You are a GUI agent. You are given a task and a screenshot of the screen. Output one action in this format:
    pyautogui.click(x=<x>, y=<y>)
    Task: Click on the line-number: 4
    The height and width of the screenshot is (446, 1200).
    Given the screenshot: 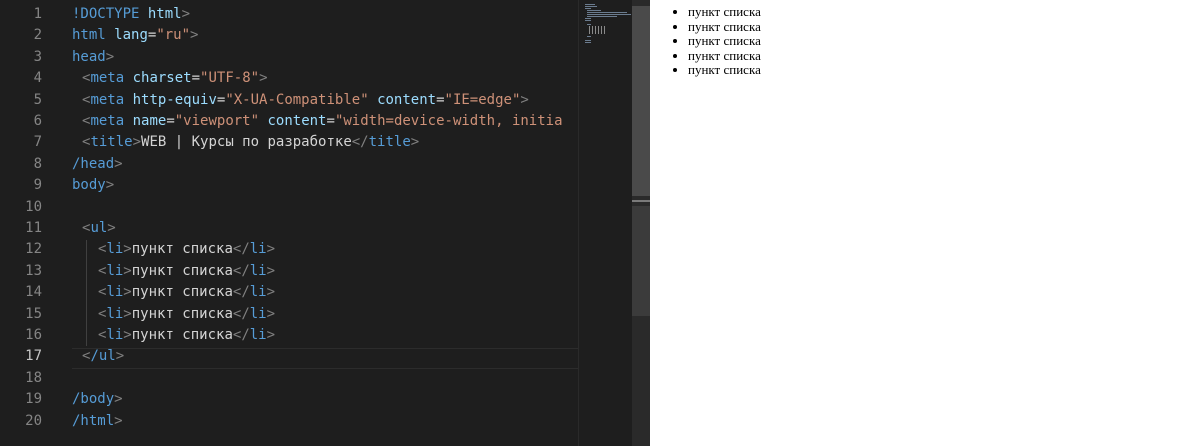 What is the action you would take?
    pyautogui.click(x=37, y=78)
    